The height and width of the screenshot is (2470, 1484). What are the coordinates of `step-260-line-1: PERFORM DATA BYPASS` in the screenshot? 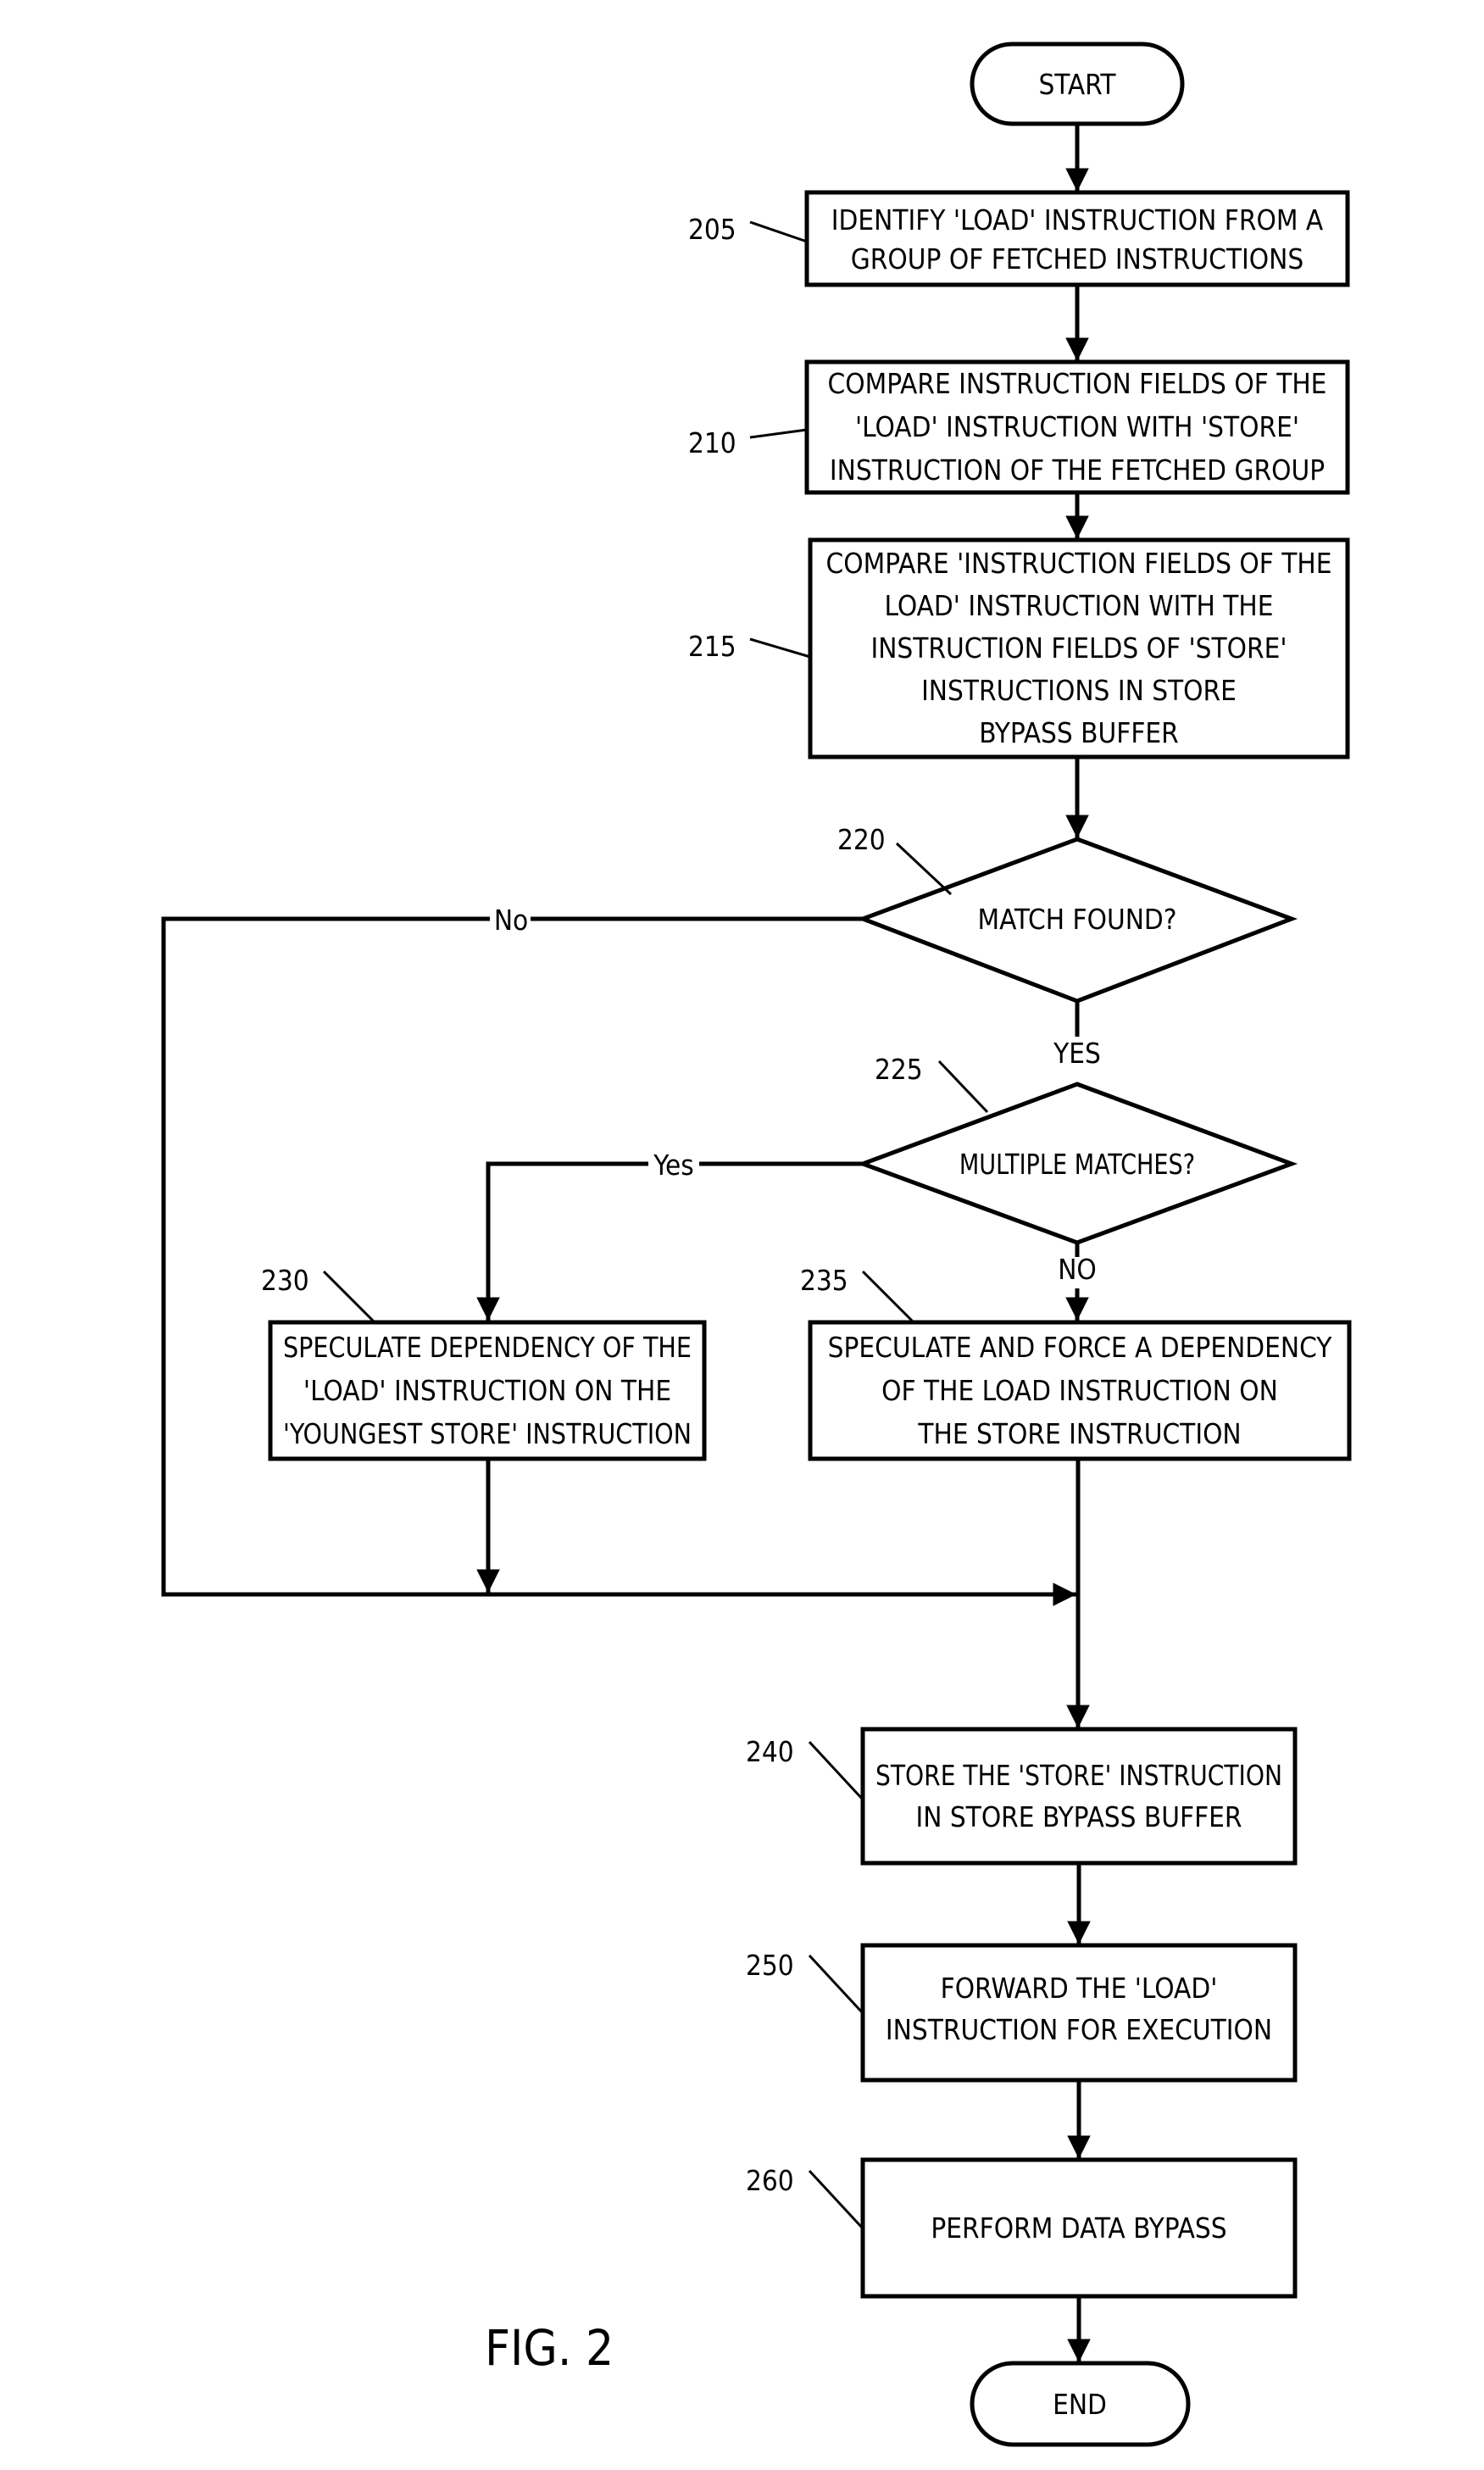 It's located at (1079, 2228).